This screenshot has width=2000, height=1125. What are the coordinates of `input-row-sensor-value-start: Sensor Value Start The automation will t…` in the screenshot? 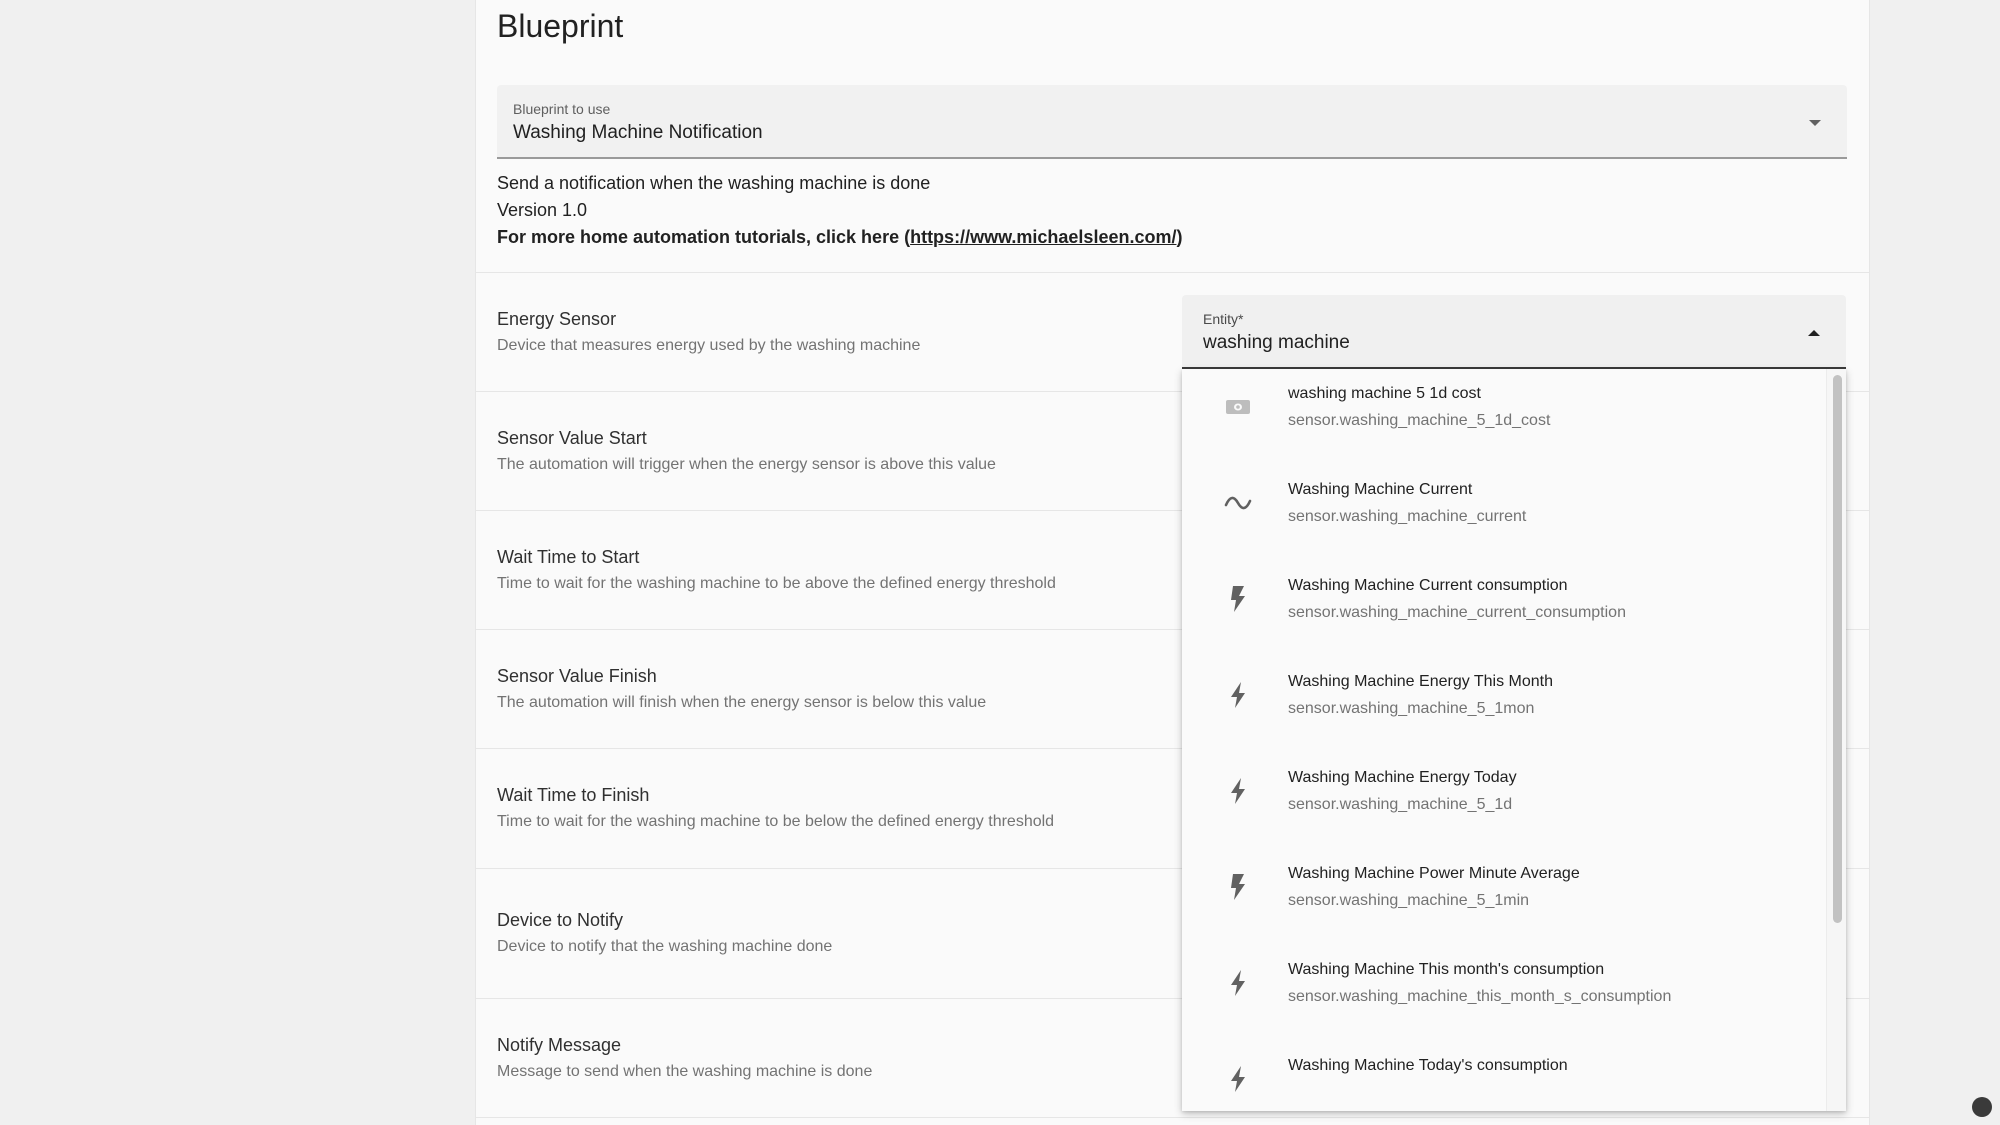 It's located at (746, 451).